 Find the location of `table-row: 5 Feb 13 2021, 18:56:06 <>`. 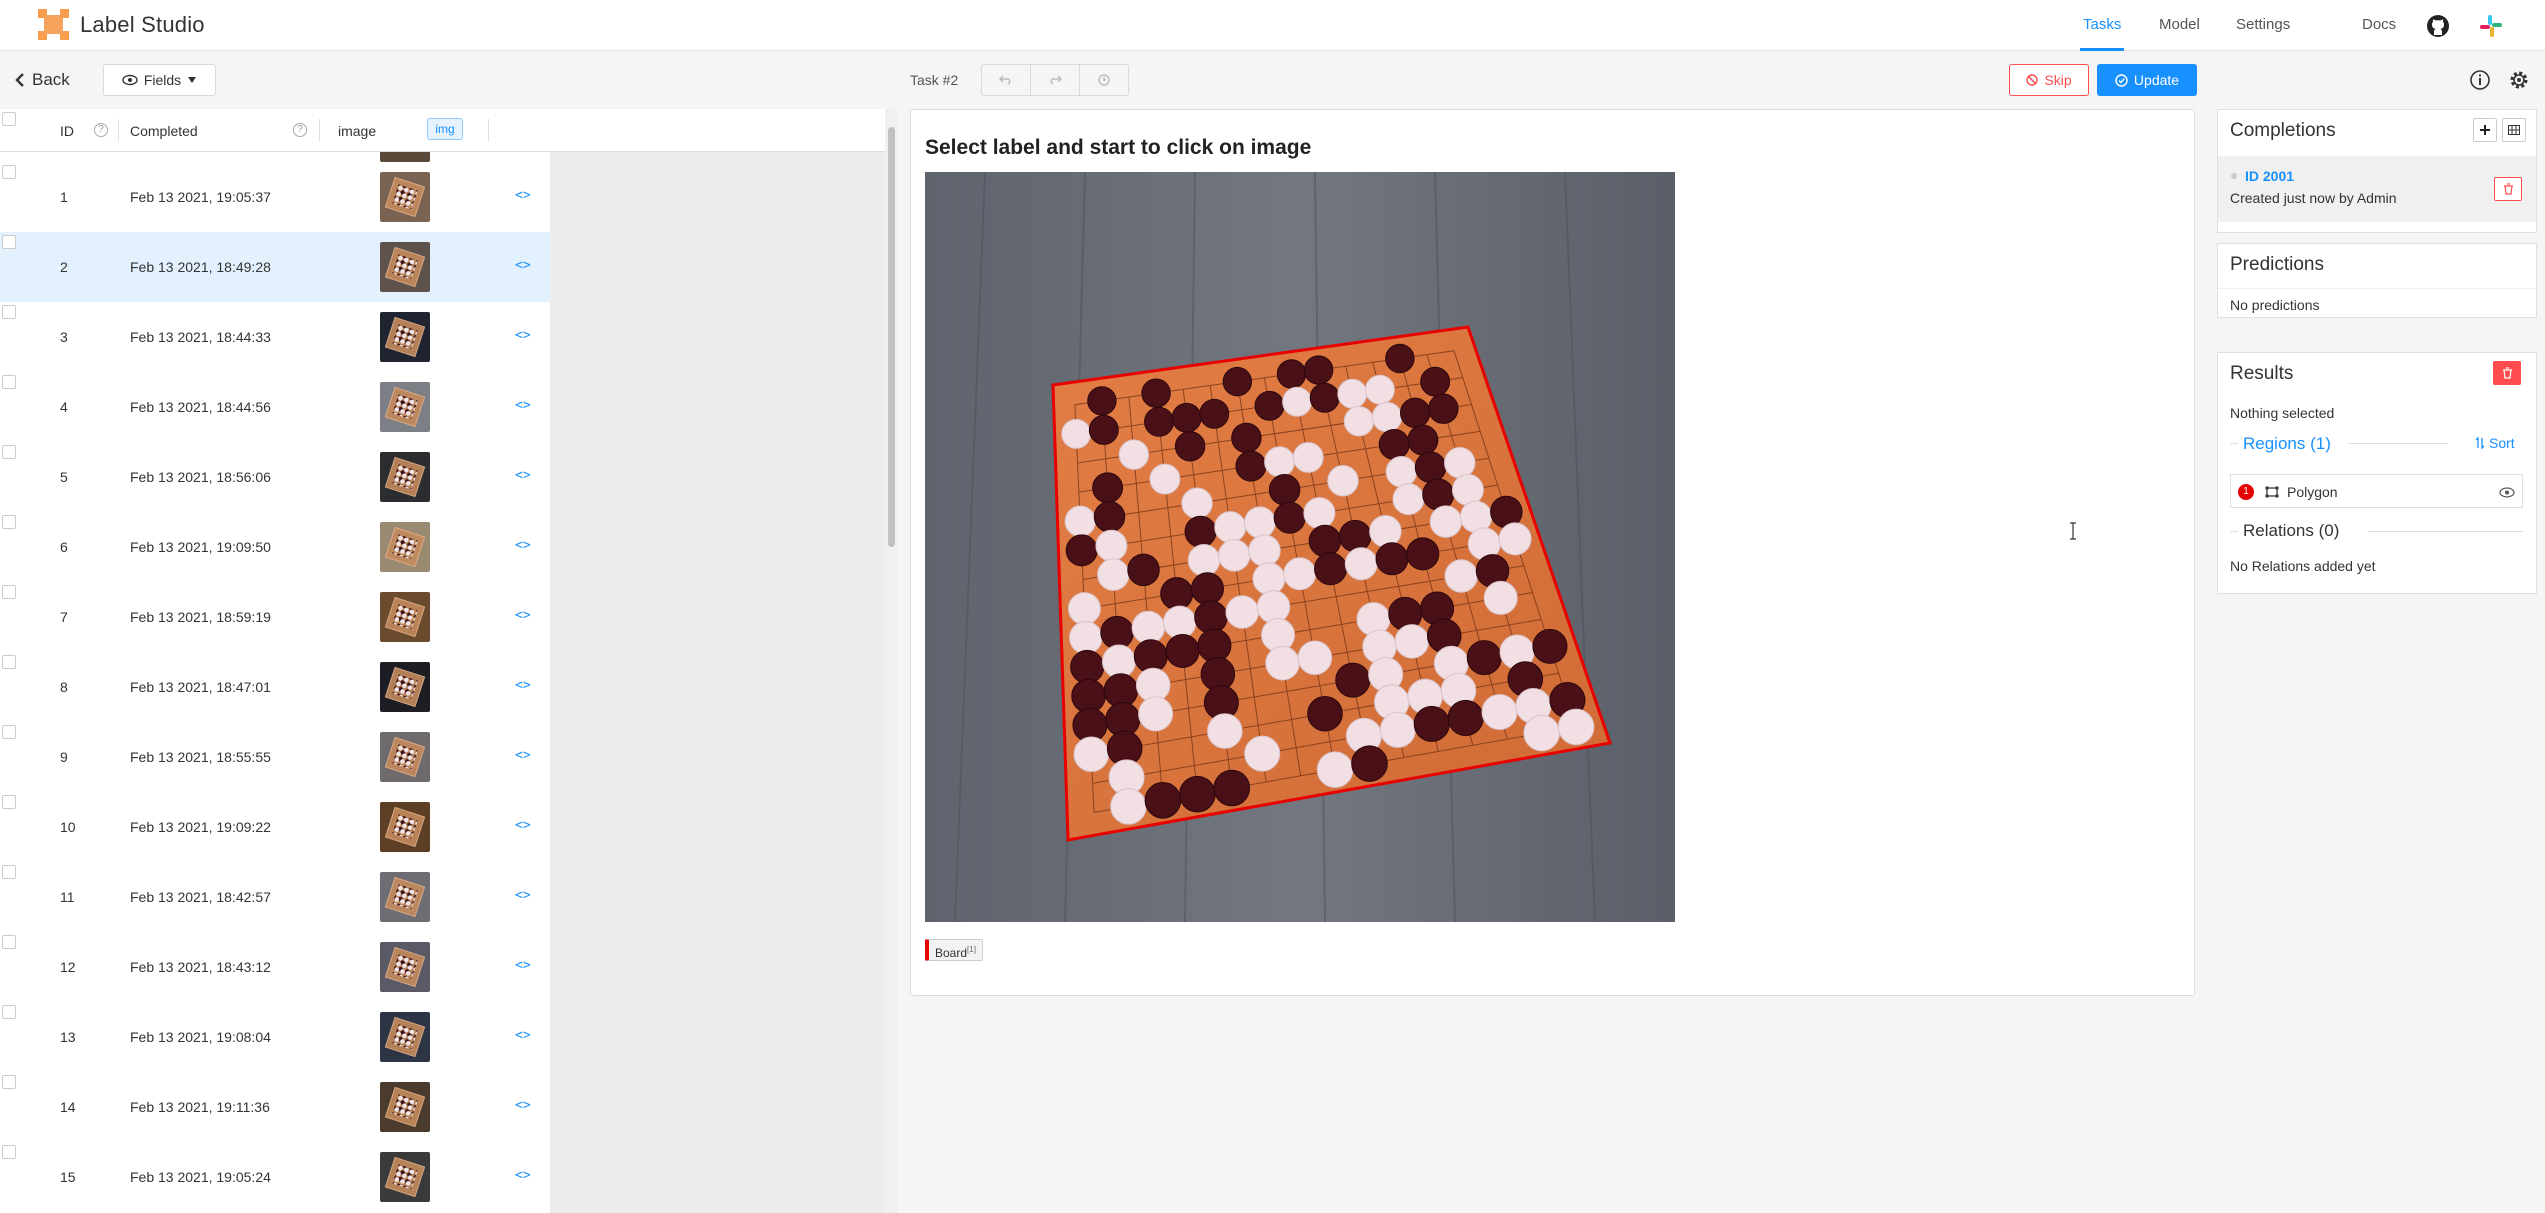

table-row: 5 Feb 13 2021, 18:56:06 <> is located at coordinates (275, 477).